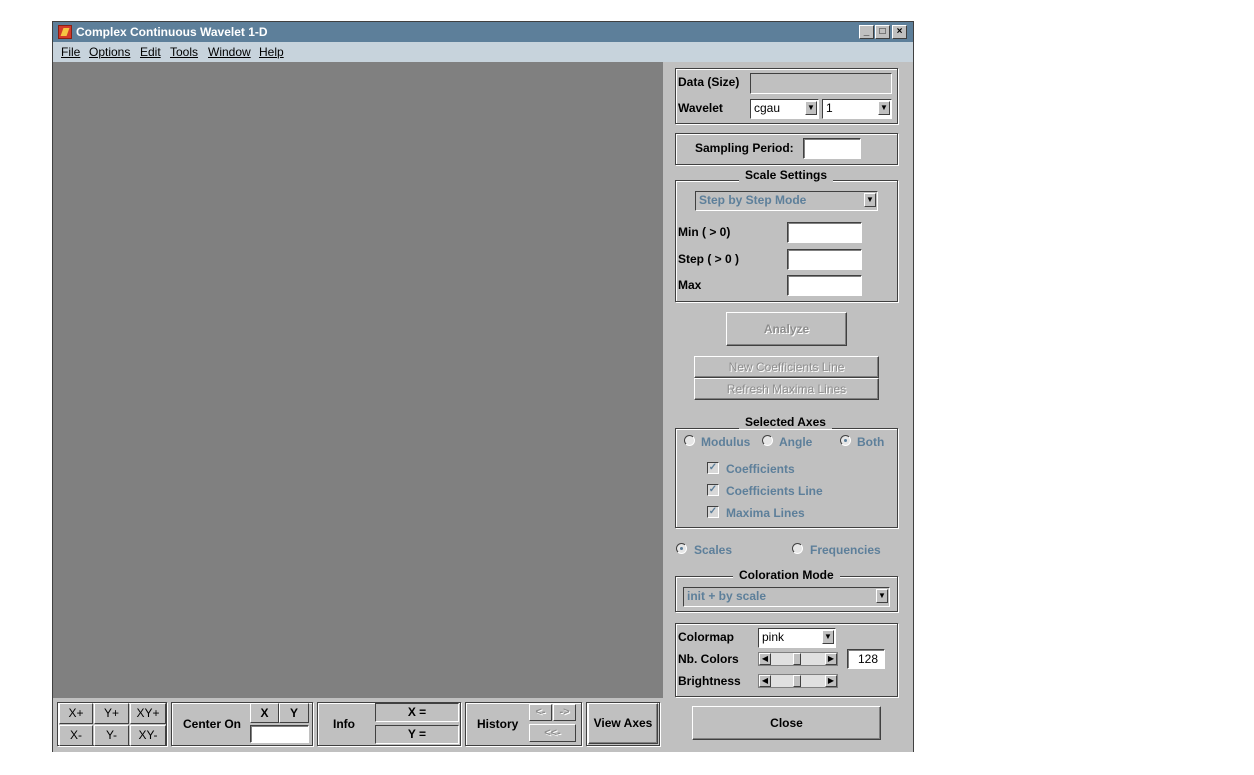  I want to click on radio-scales, so click(681, 548).